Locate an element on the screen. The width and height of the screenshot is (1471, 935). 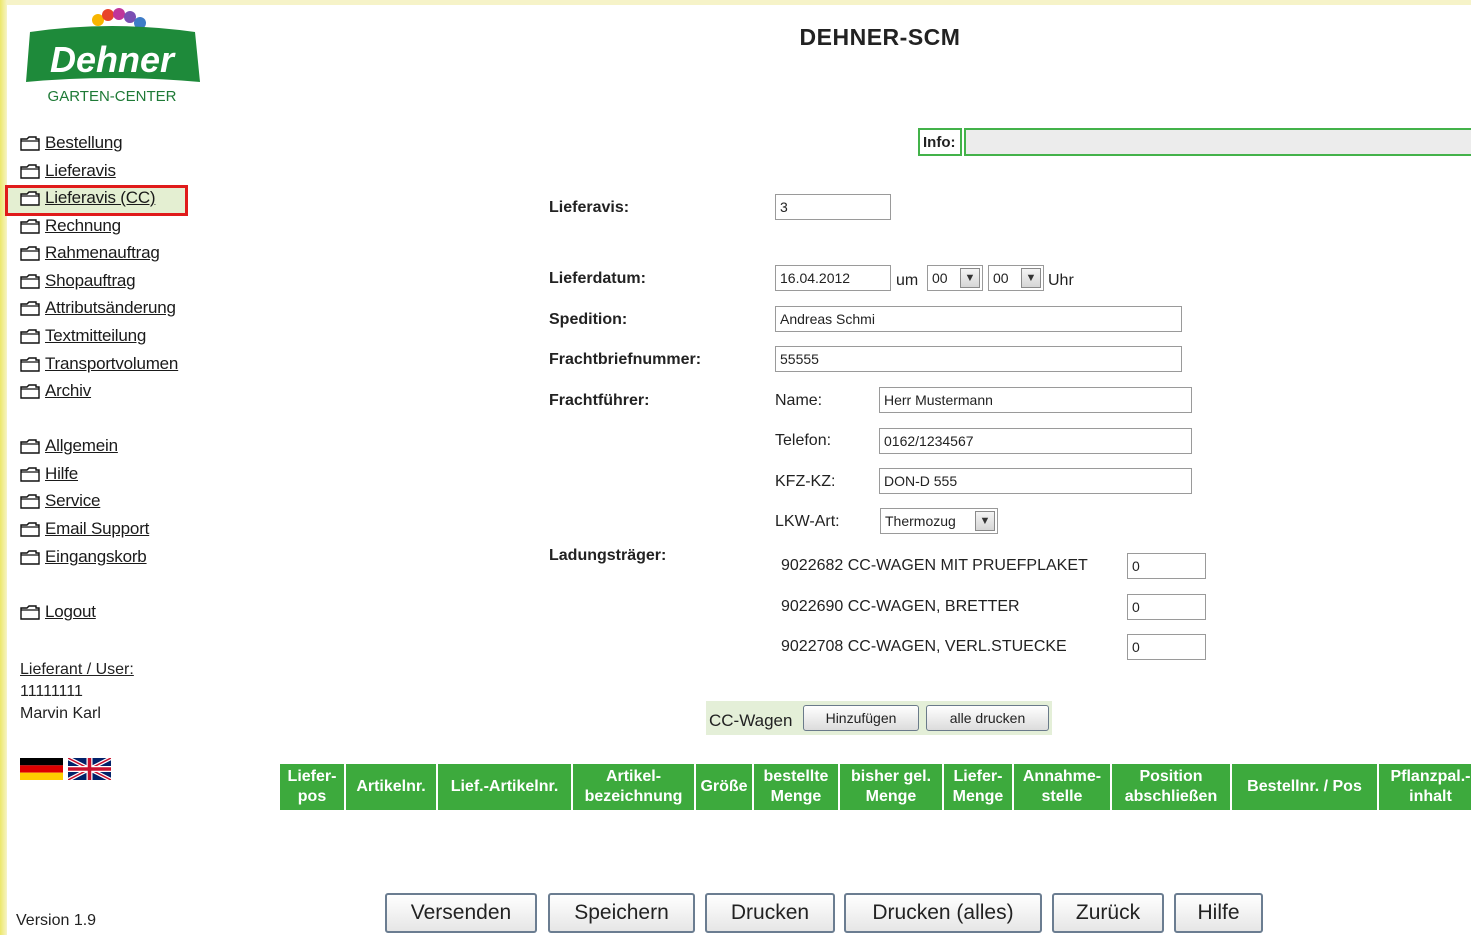
sidebar-item-archiv: Archiv is located at coordinates (55, 391).